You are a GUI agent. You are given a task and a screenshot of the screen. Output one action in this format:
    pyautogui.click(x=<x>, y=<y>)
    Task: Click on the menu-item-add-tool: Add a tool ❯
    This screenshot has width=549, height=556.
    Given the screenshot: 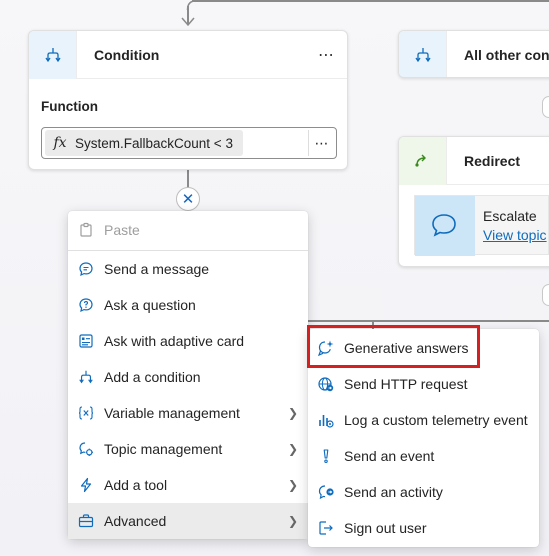 What is the action you would take?
    pyautogui.click(x=188, y=485)
    